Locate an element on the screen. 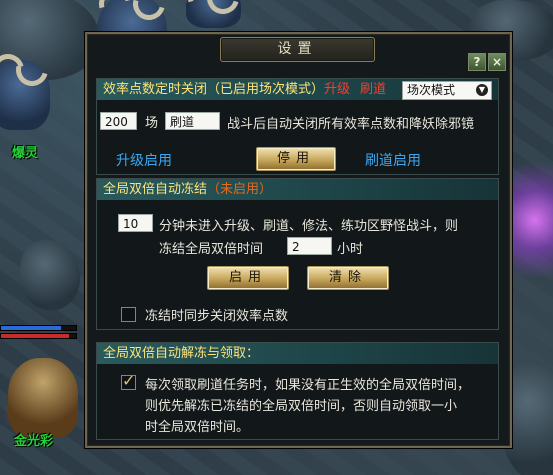 The height and width of the screenshot is (475, 553). section-title: 效率点数定时关闭（已启用场次模式） is located at coordinates (214, 89).